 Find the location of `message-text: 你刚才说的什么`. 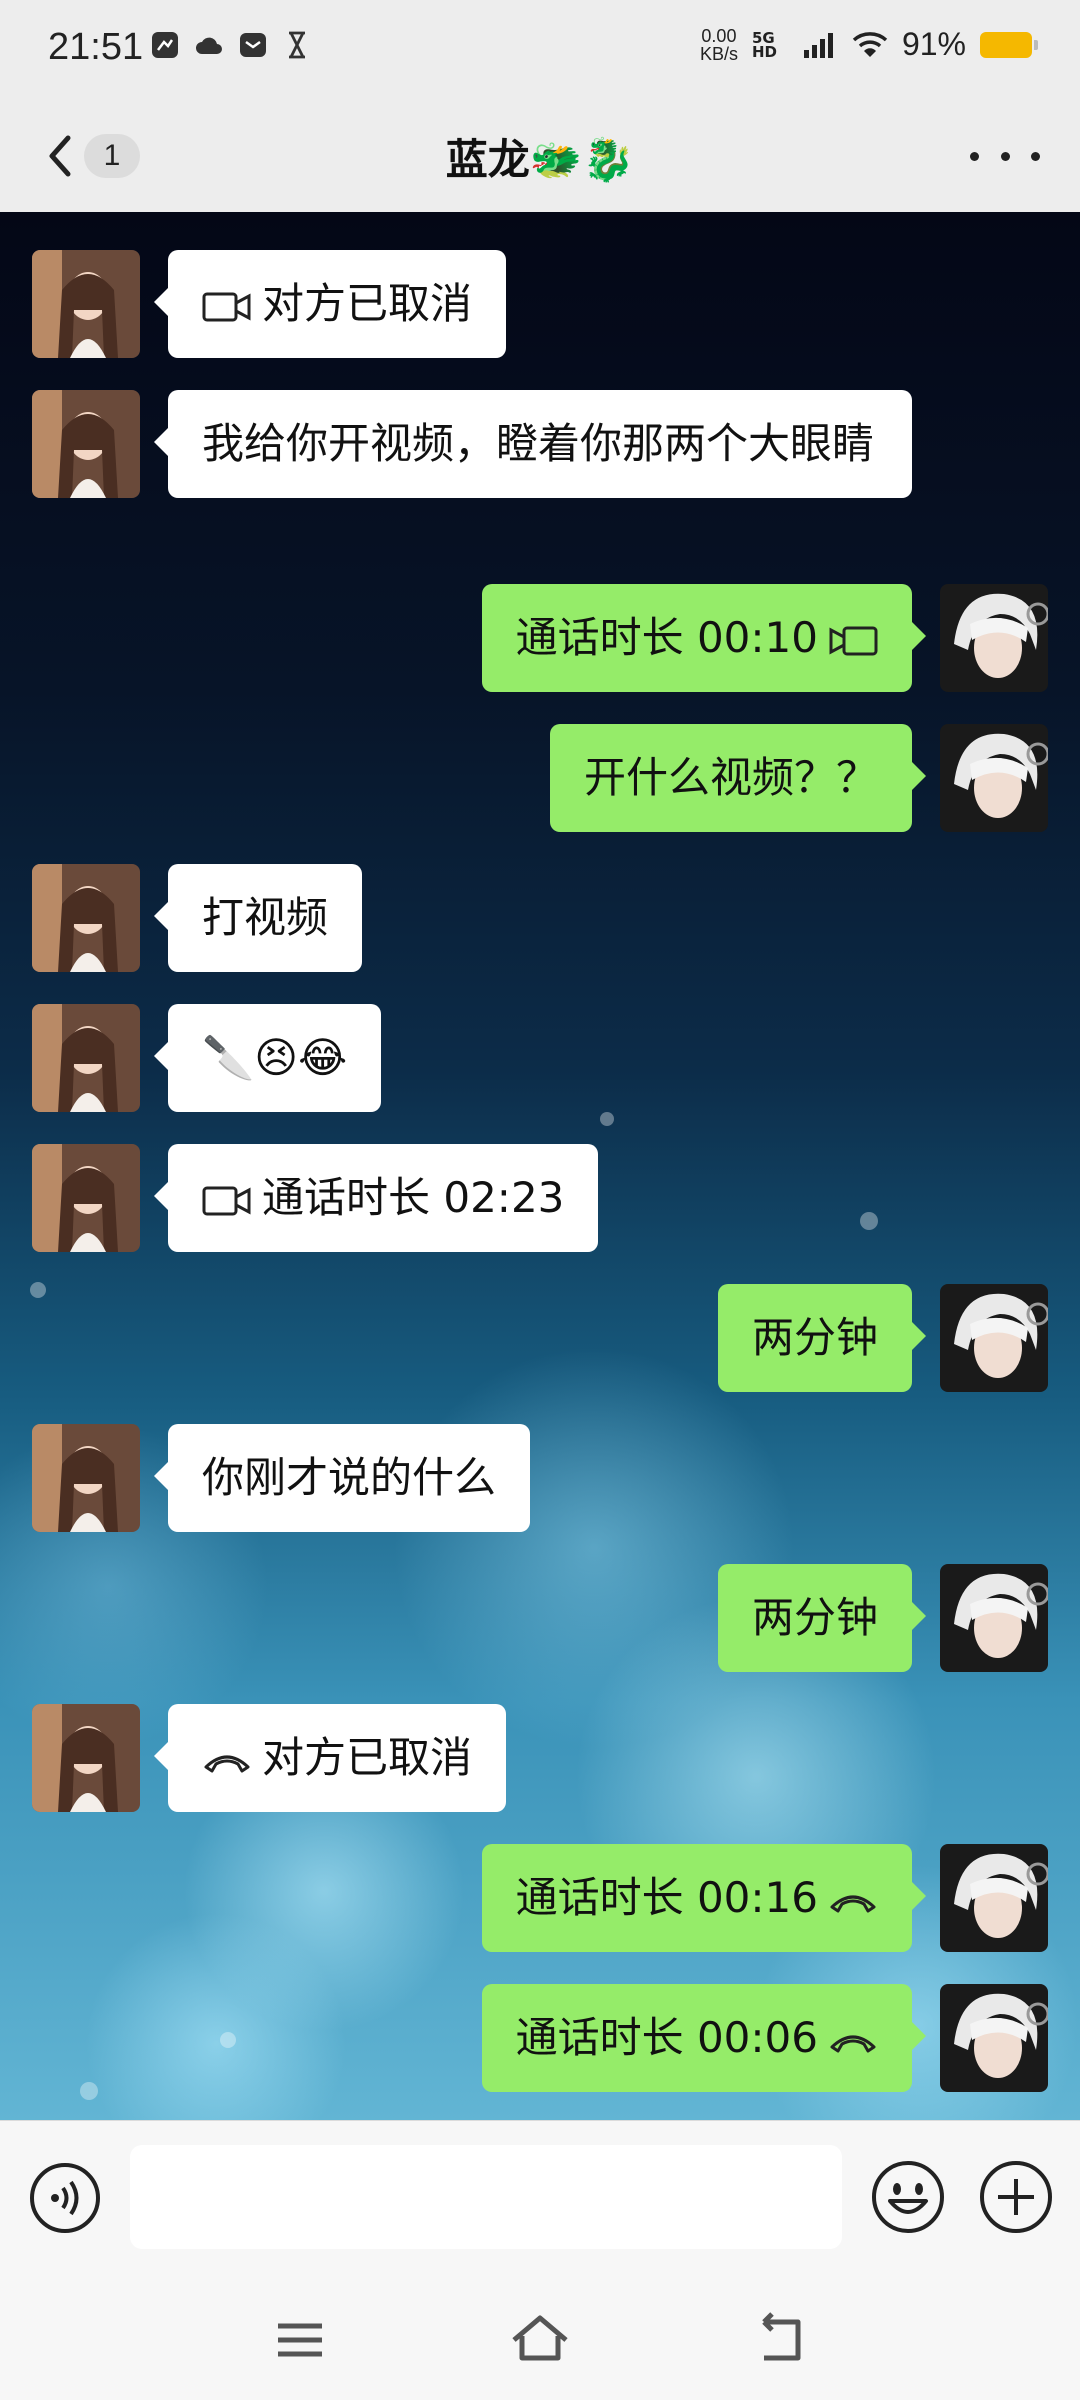

message-text: 你刚才说的什么 is located at coordinates (349, 1477).